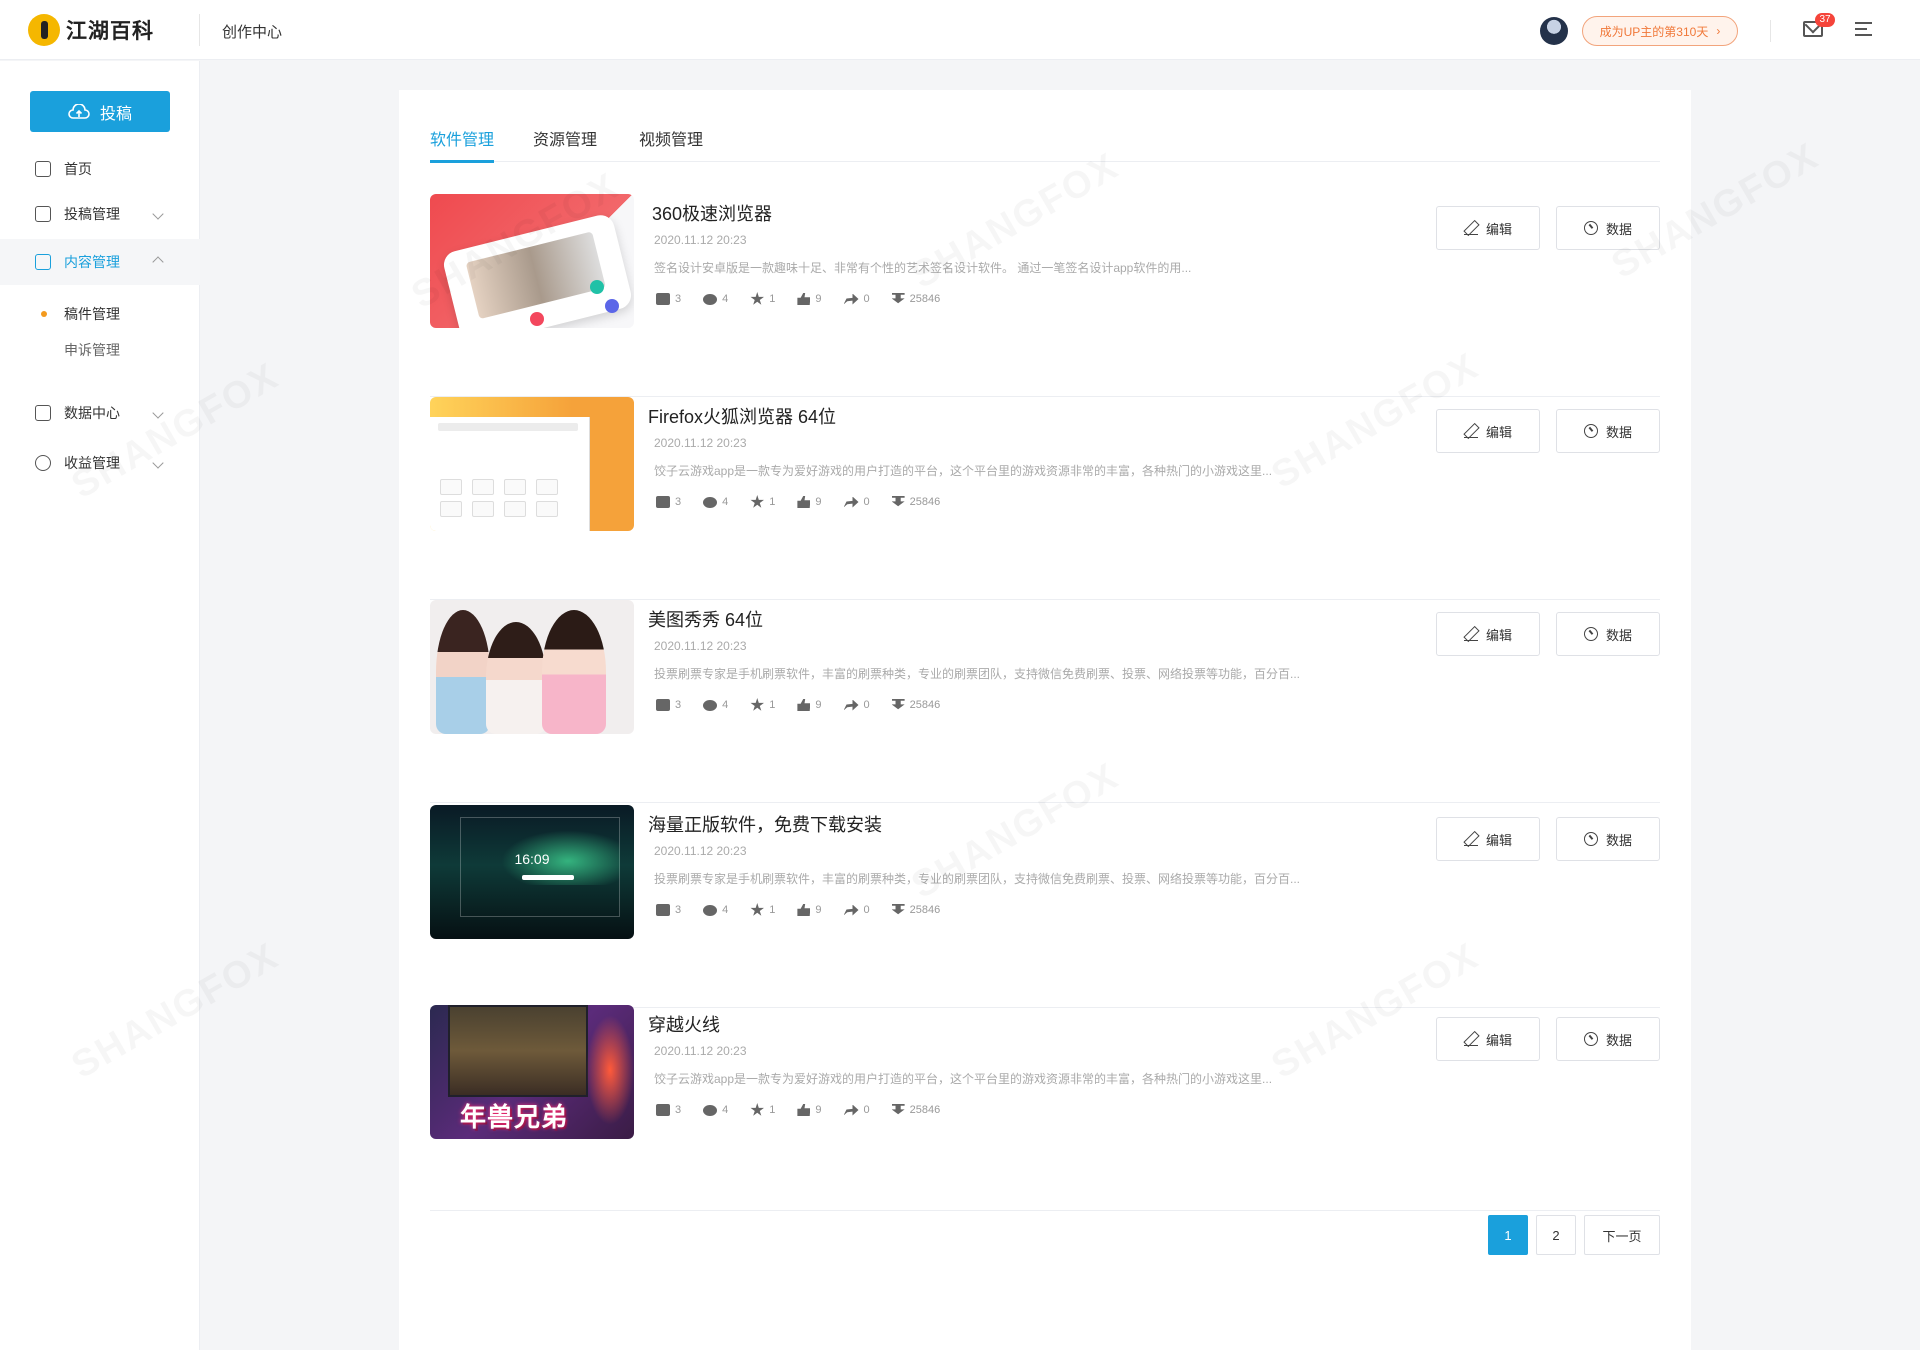 Image resolution: width=1920 pixels, height=1350 pixels. I want to click on item-title: 美图秀秀 64位, so click(705, 619).